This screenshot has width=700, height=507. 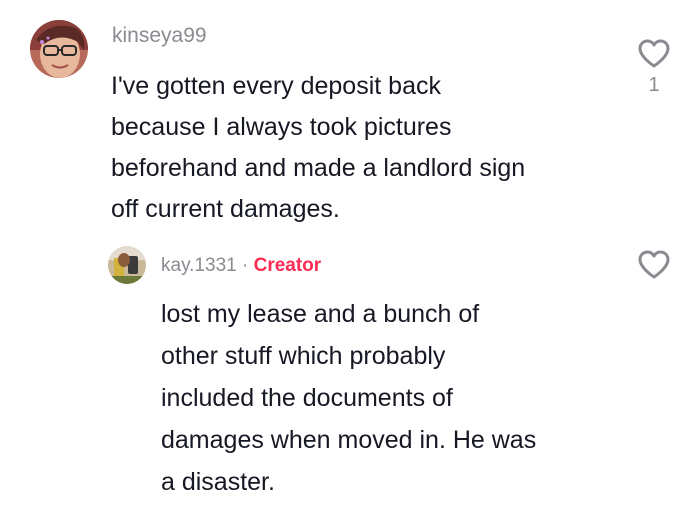 What do you see at coordinates (159, 36) in the screenshot?
I see `comment-username: kinseya99` at bounding box center [159, 36].